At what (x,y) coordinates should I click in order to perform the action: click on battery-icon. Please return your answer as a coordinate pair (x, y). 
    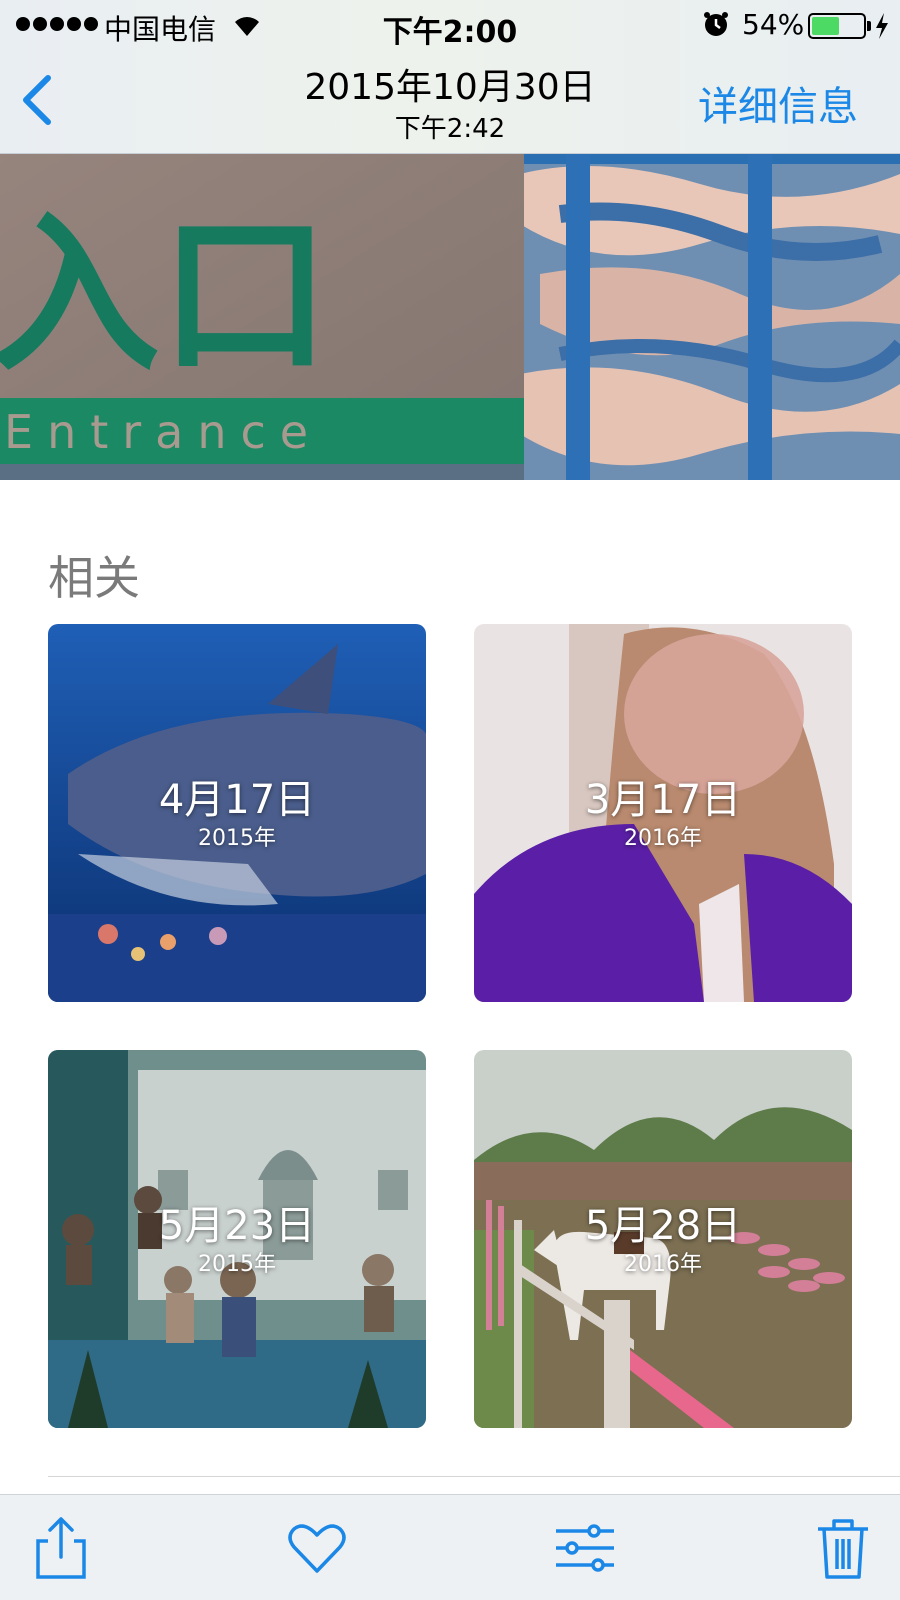
    Looking at the image, I should click on (837, 26).